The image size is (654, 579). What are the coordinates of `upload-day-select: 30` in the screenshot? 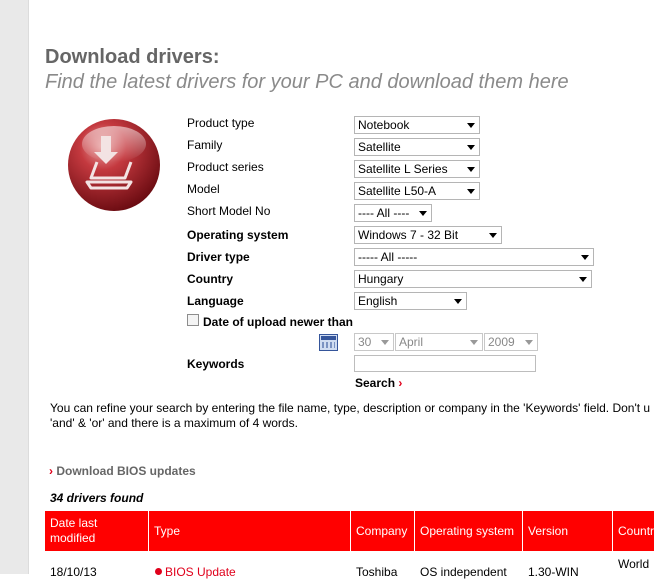 It's located at (374, 342).